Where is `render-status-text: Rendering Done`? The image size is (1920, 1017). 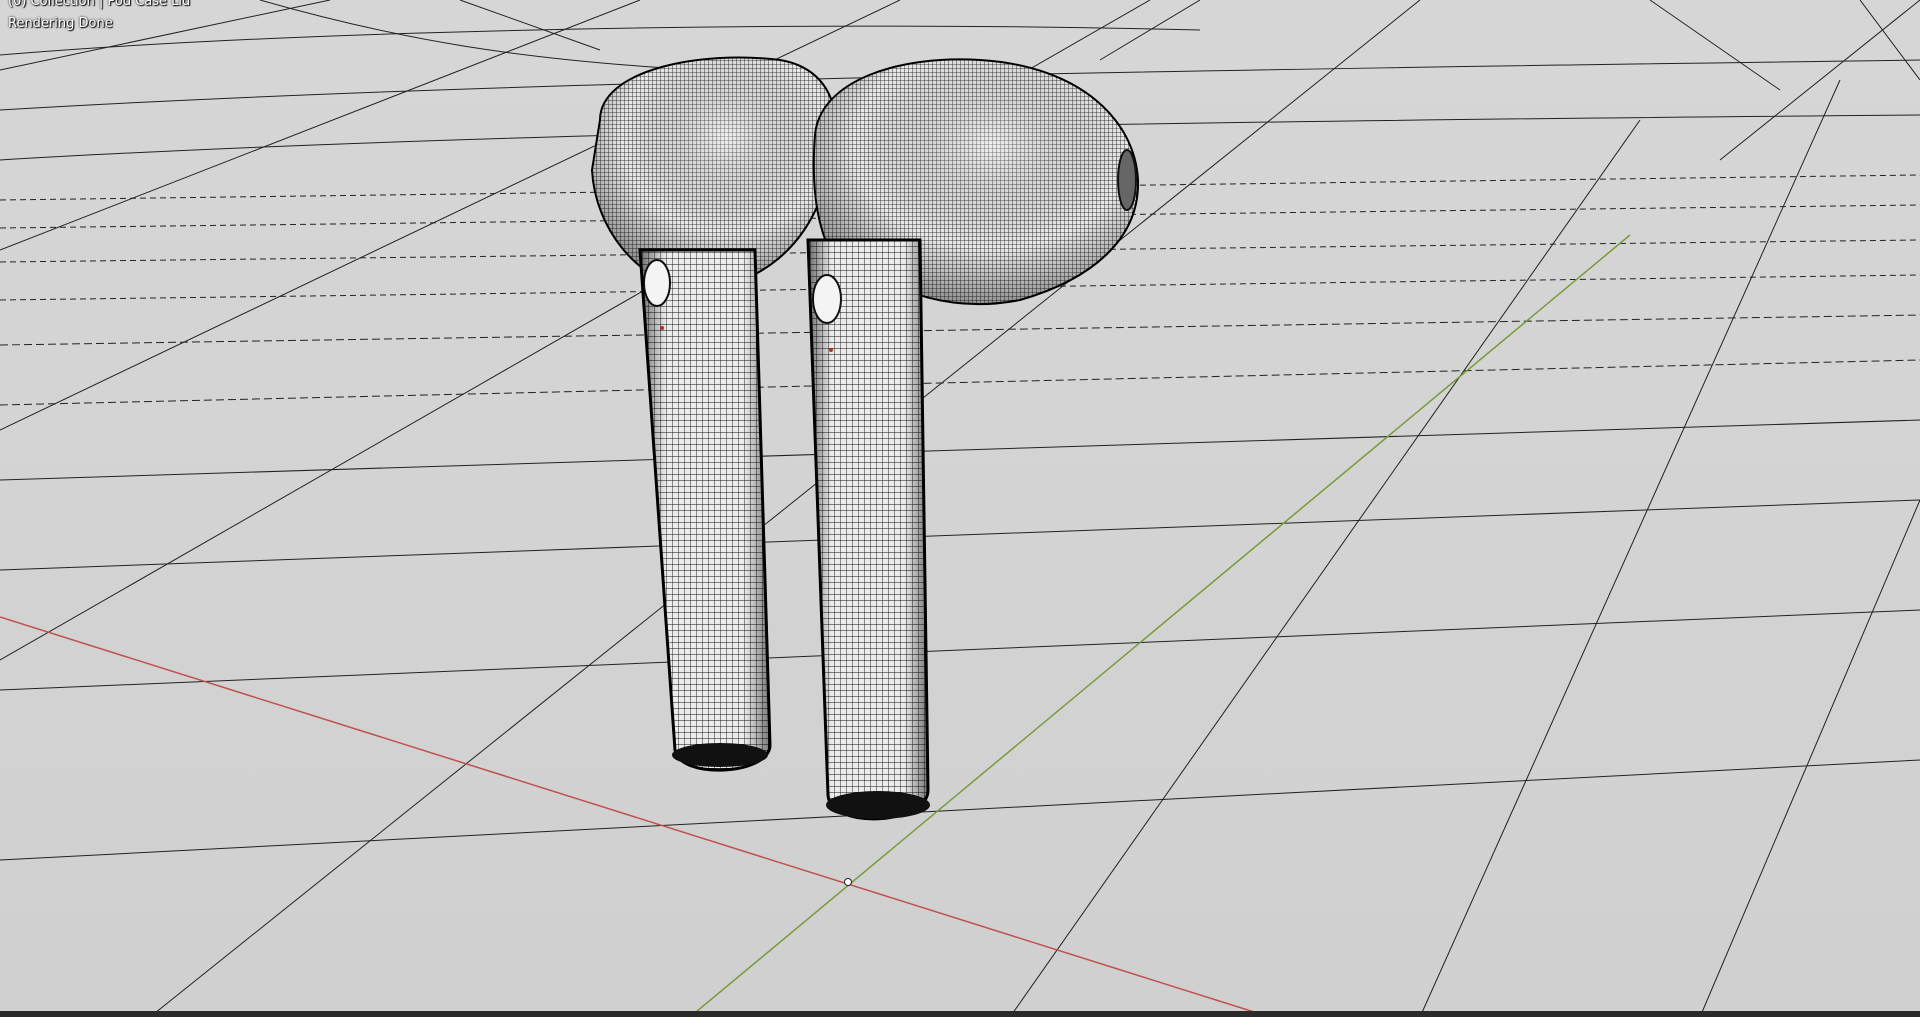 render-status-text: Rendering Done is located at coordinates (60, 23).